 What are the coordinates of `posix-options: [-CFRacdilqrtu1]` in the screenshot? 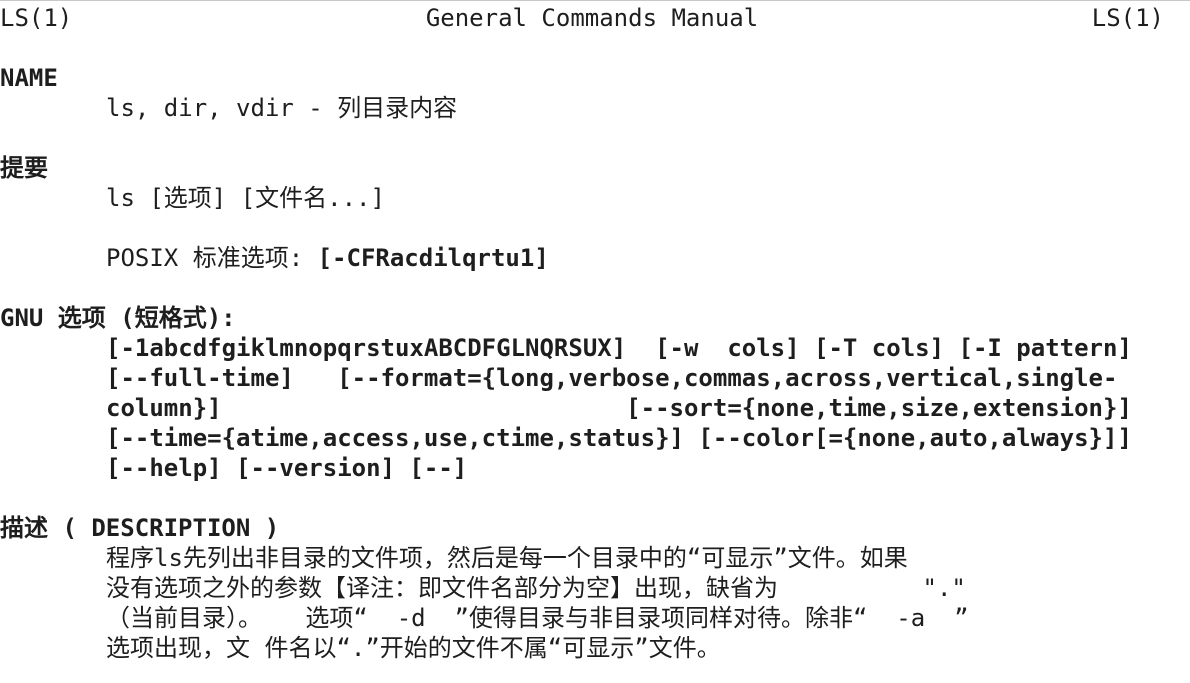 It's located at (433, 258).